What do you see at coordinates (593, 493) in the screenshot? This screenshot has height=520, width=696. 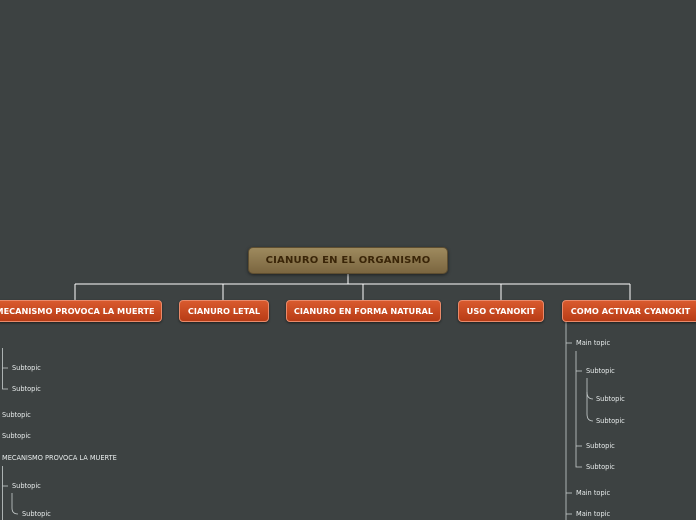 I see `right-main-topic-2: Main topic` at bounding box center [593, 493].